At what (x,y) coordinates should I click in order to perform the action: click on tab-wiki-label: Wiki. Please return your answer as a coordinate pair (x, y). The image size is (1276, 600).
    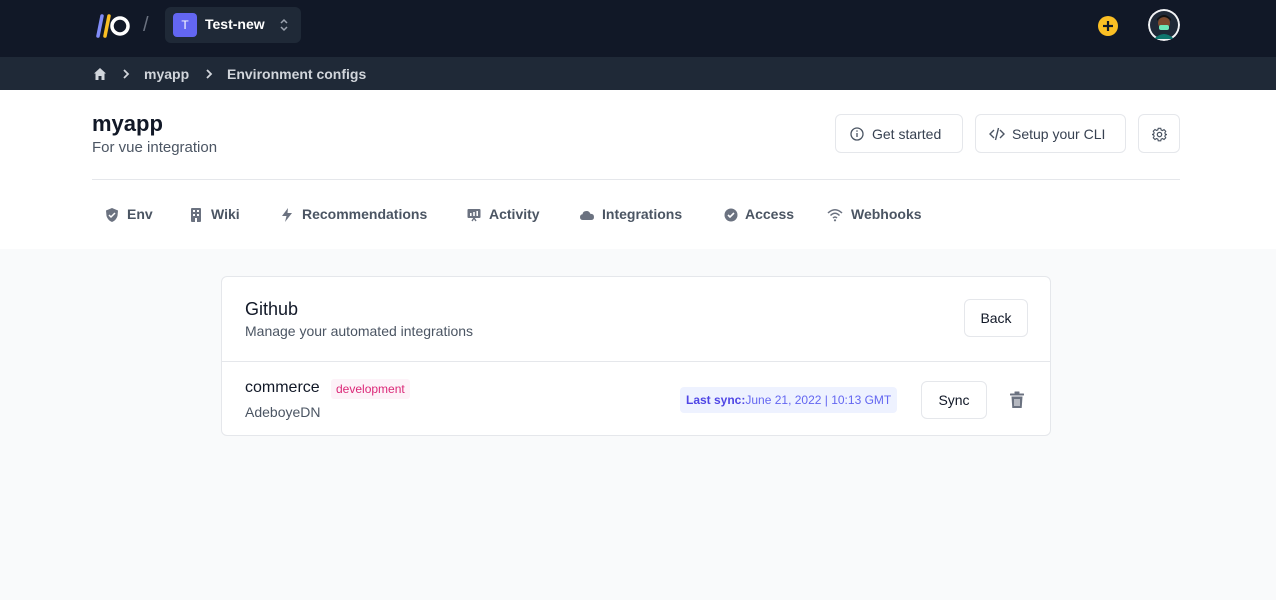
    Looking at the image, I should click on (225, 214).